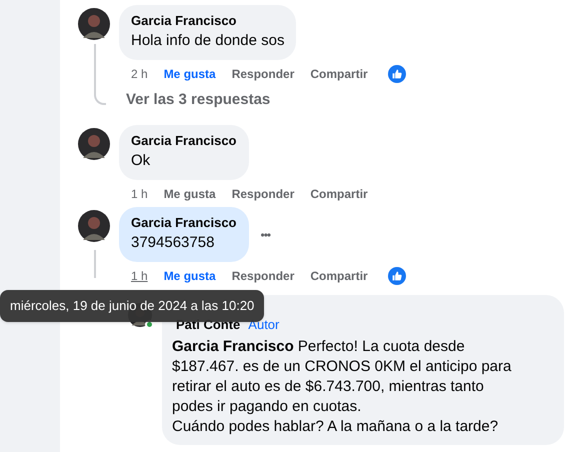  Describe the element at coordinates (173, 243) in the screenshot. I see `comment-text: 3794563758` at that location.